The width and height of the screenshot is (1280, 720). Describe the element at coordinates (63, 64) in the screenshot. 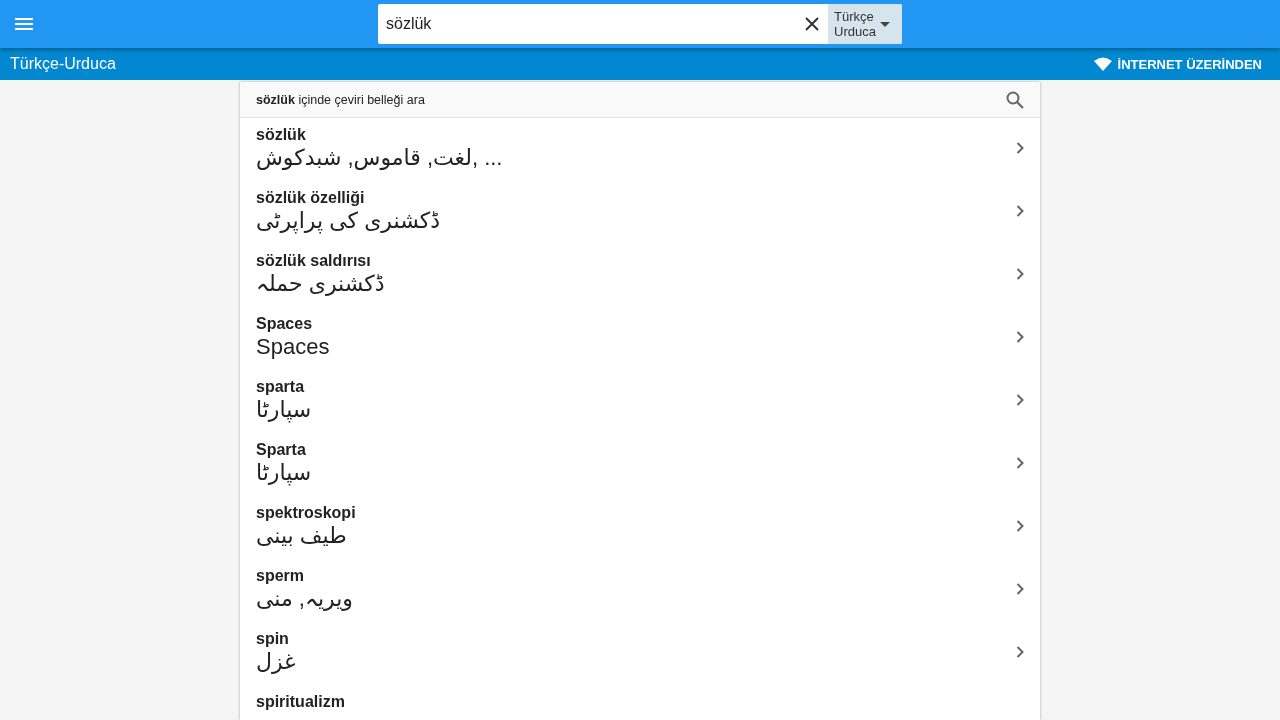

I see `dictionary-title: Türkçe-Urduca` at that location.